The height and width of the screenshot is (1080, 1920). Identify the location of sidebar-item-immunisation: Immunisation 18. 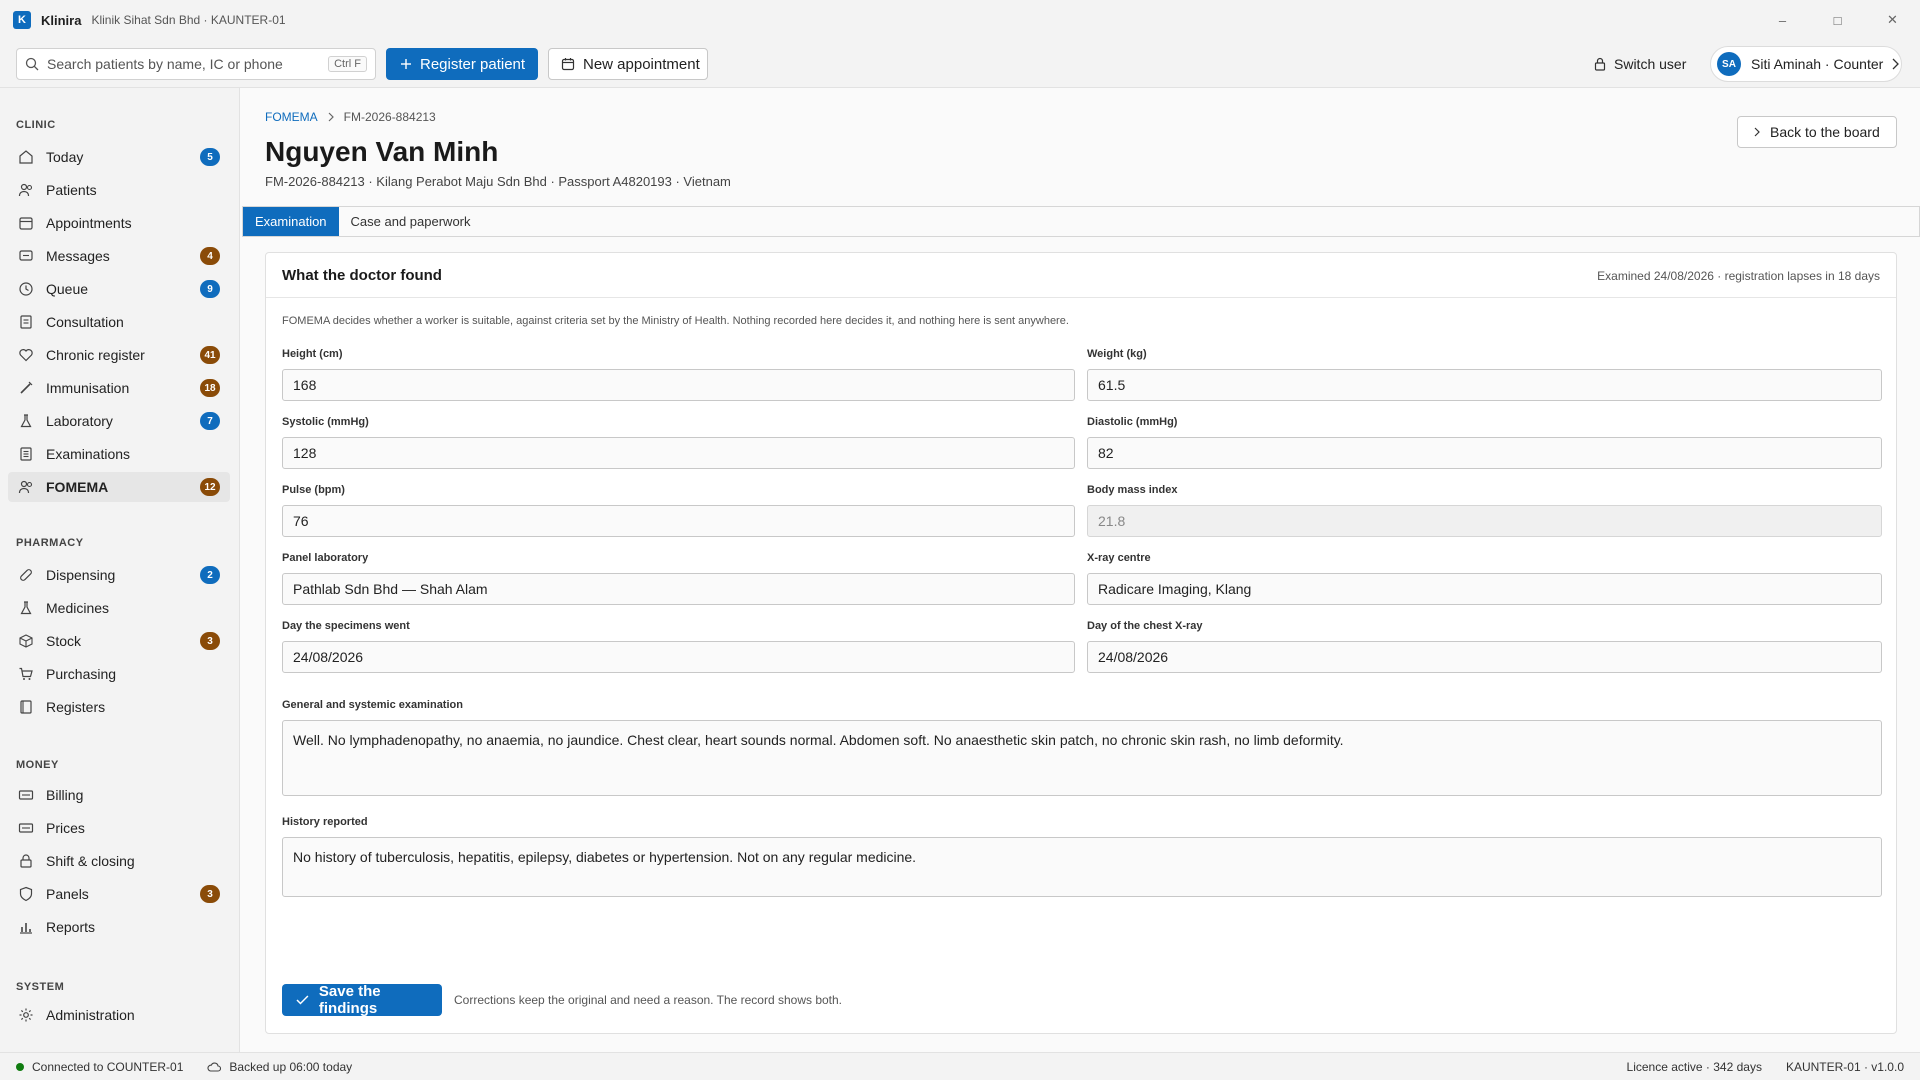
(119, 388).